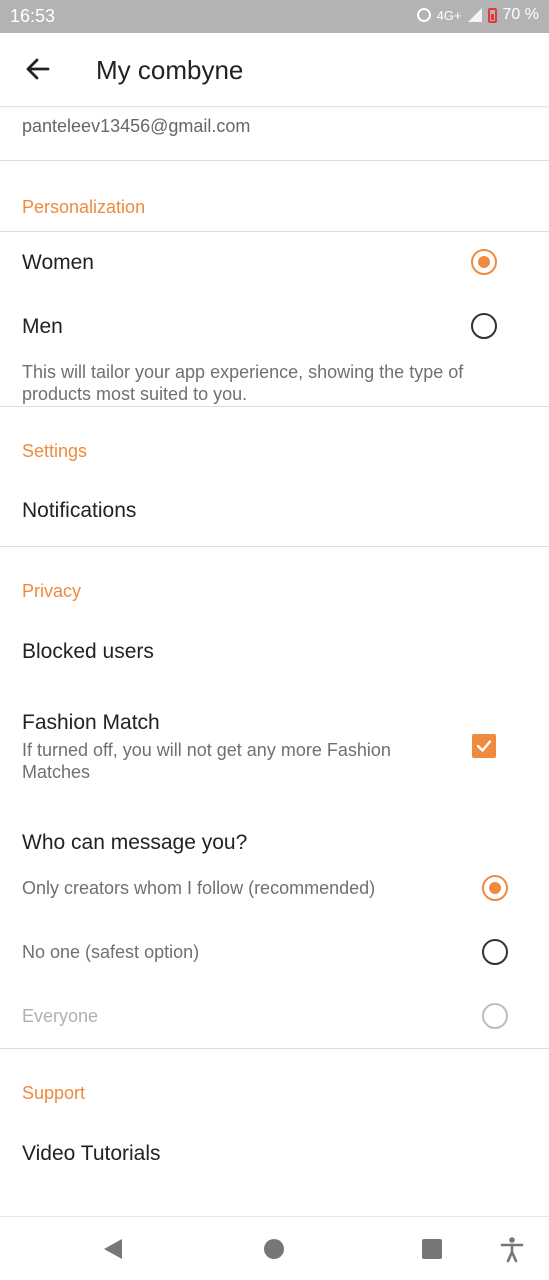 The height and width of the screenshot is (1280, 549). What do you see at coordinates (113, 1249) in the screenshot?
I see `nav-back-icon` at bounding box center [113, 1249].